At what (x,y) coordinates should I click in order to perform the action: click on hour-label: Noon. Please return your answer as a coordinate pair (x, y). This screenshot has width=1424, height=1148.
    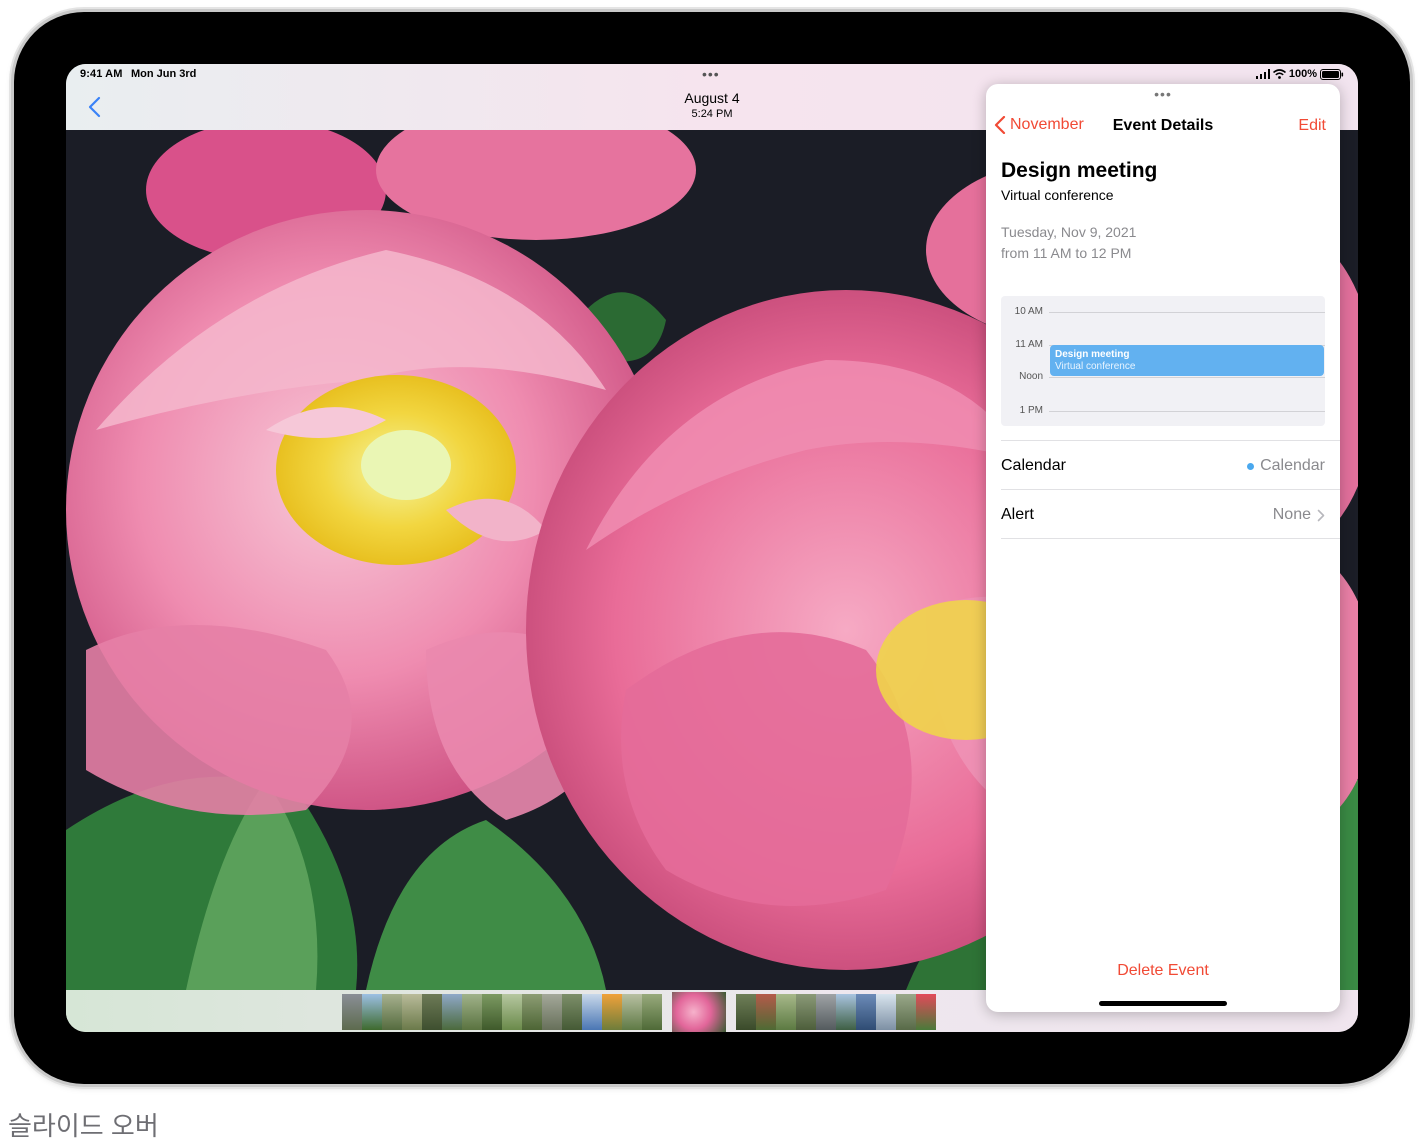
    Looking at the image, I should click on (1031, 376).